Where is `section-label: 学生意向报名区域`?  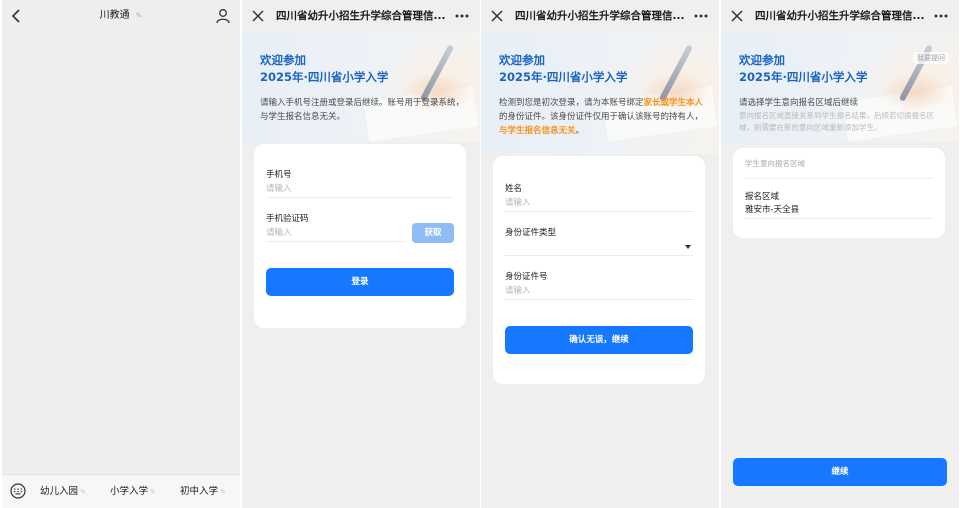 section-label: 学生意向报名区域 is located at coordinates (775, 163).